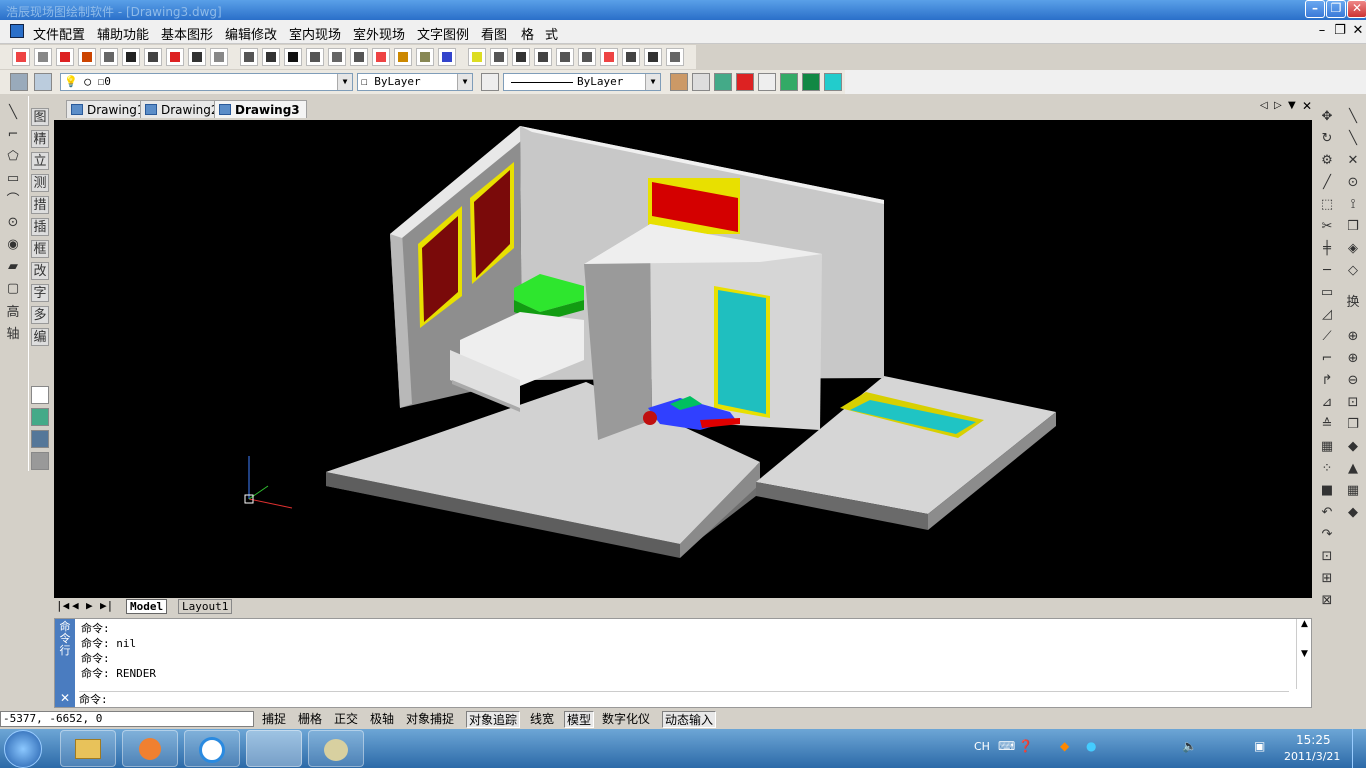 This screenshot has width=1366, height=768. I want to click on doc-minimize-button: –, so click(1322, 30).